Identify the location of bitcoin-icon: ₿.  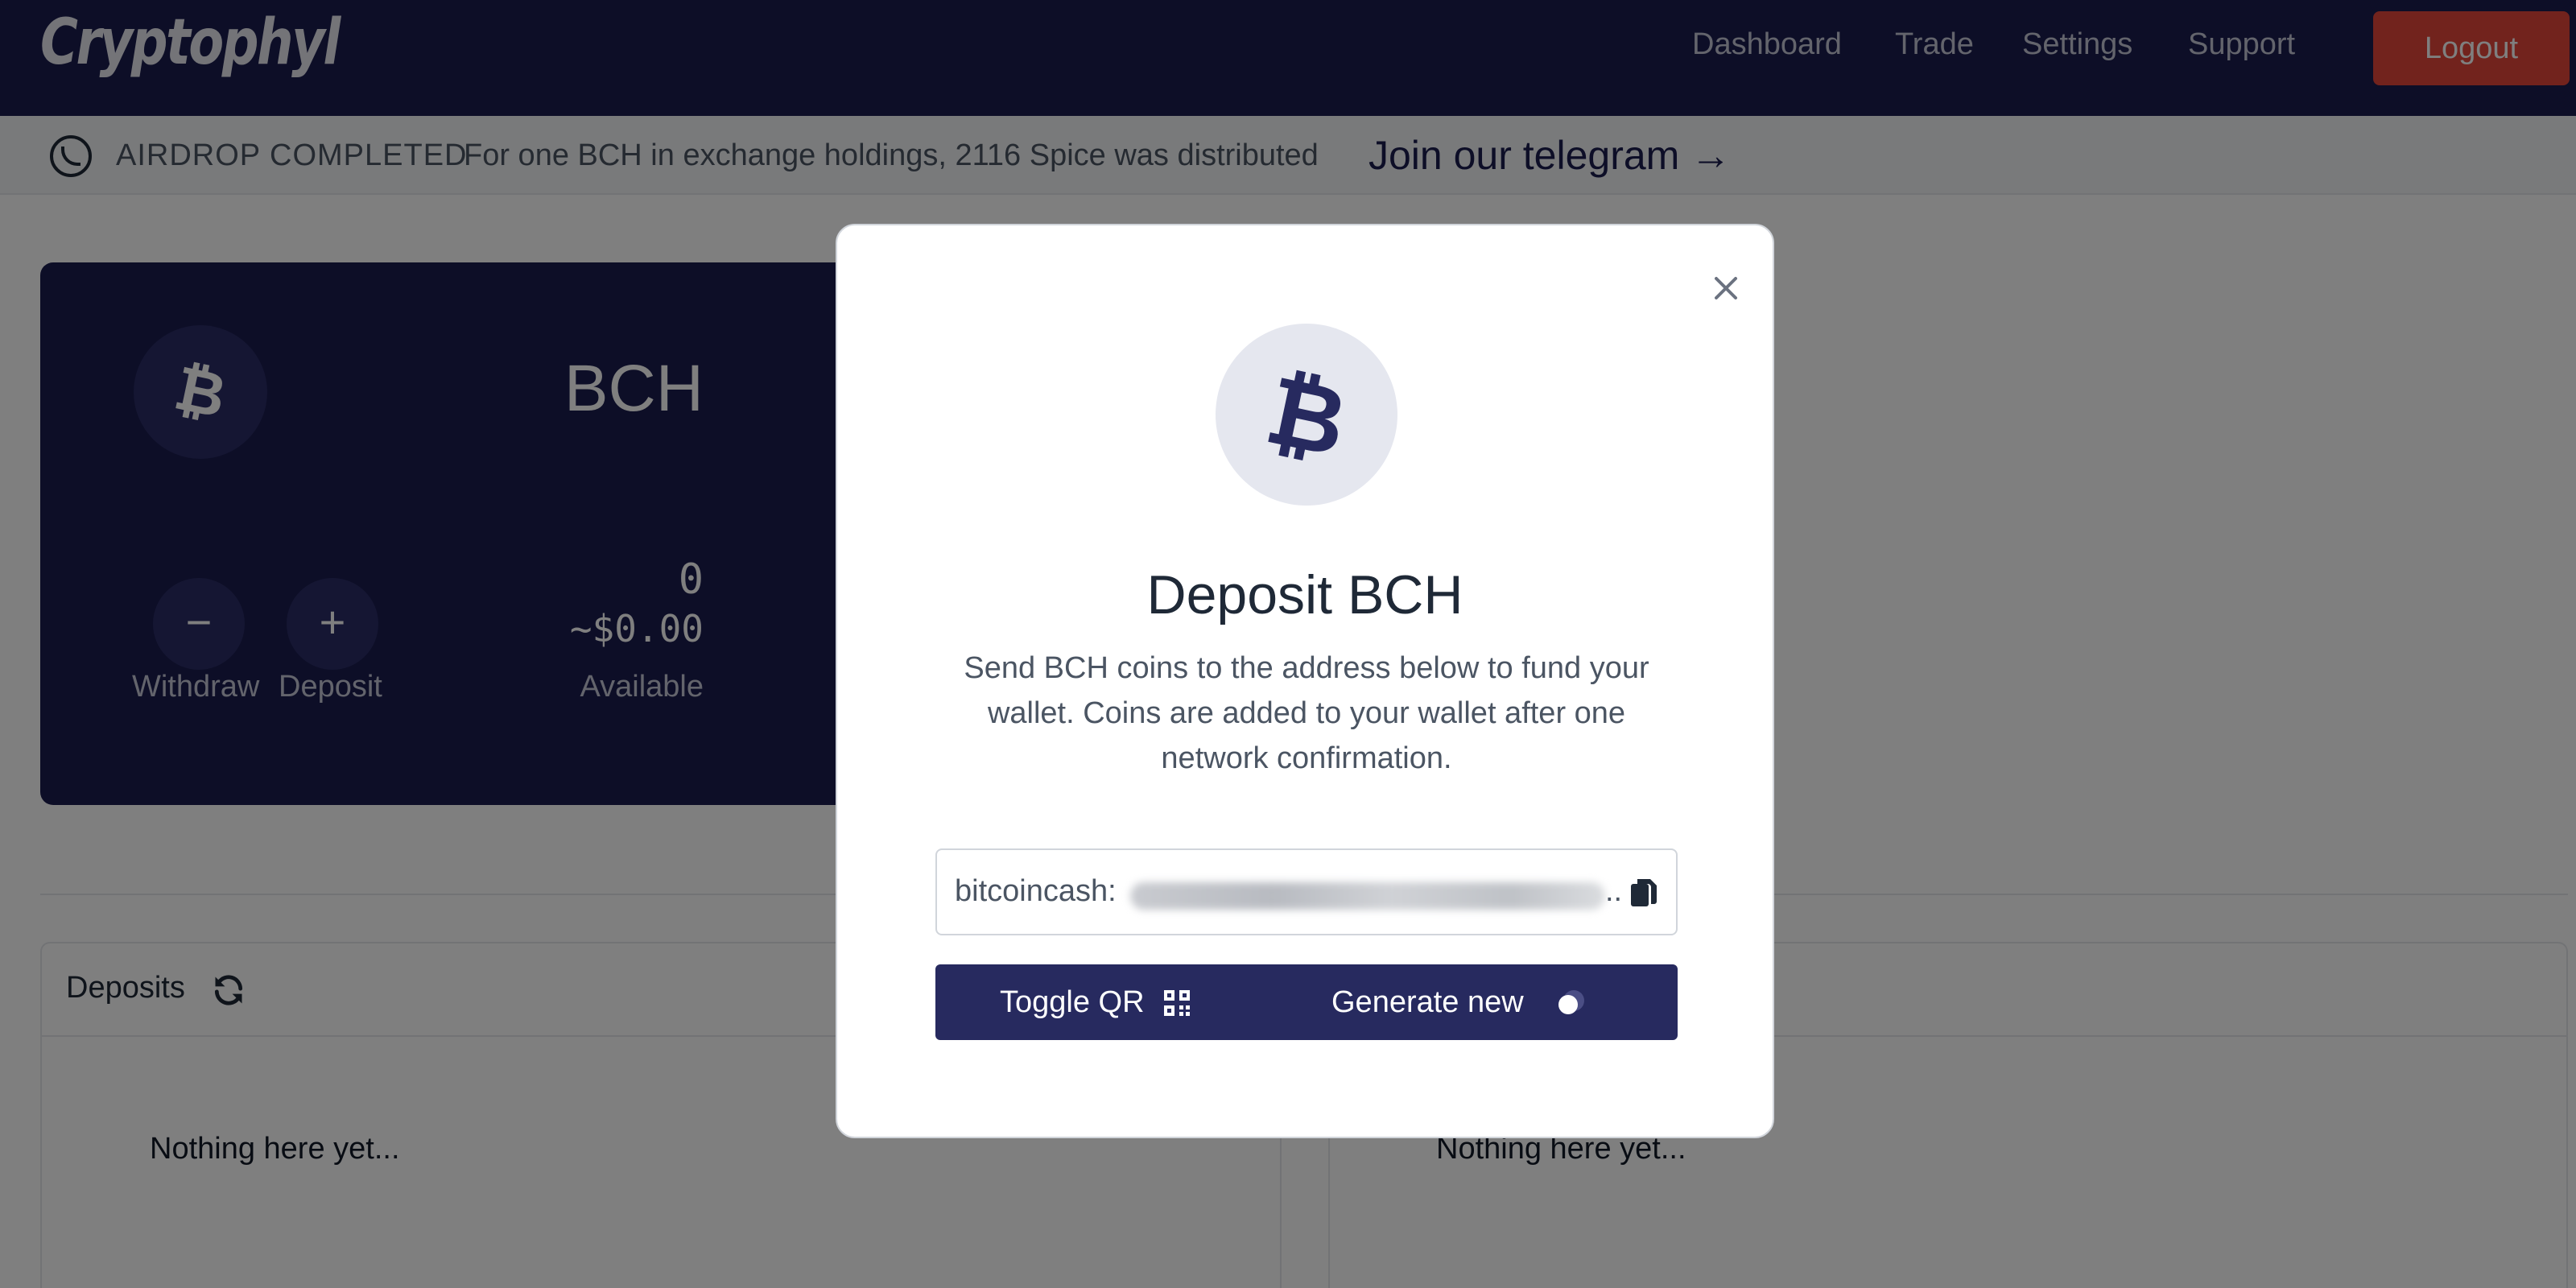
(1306, 417).